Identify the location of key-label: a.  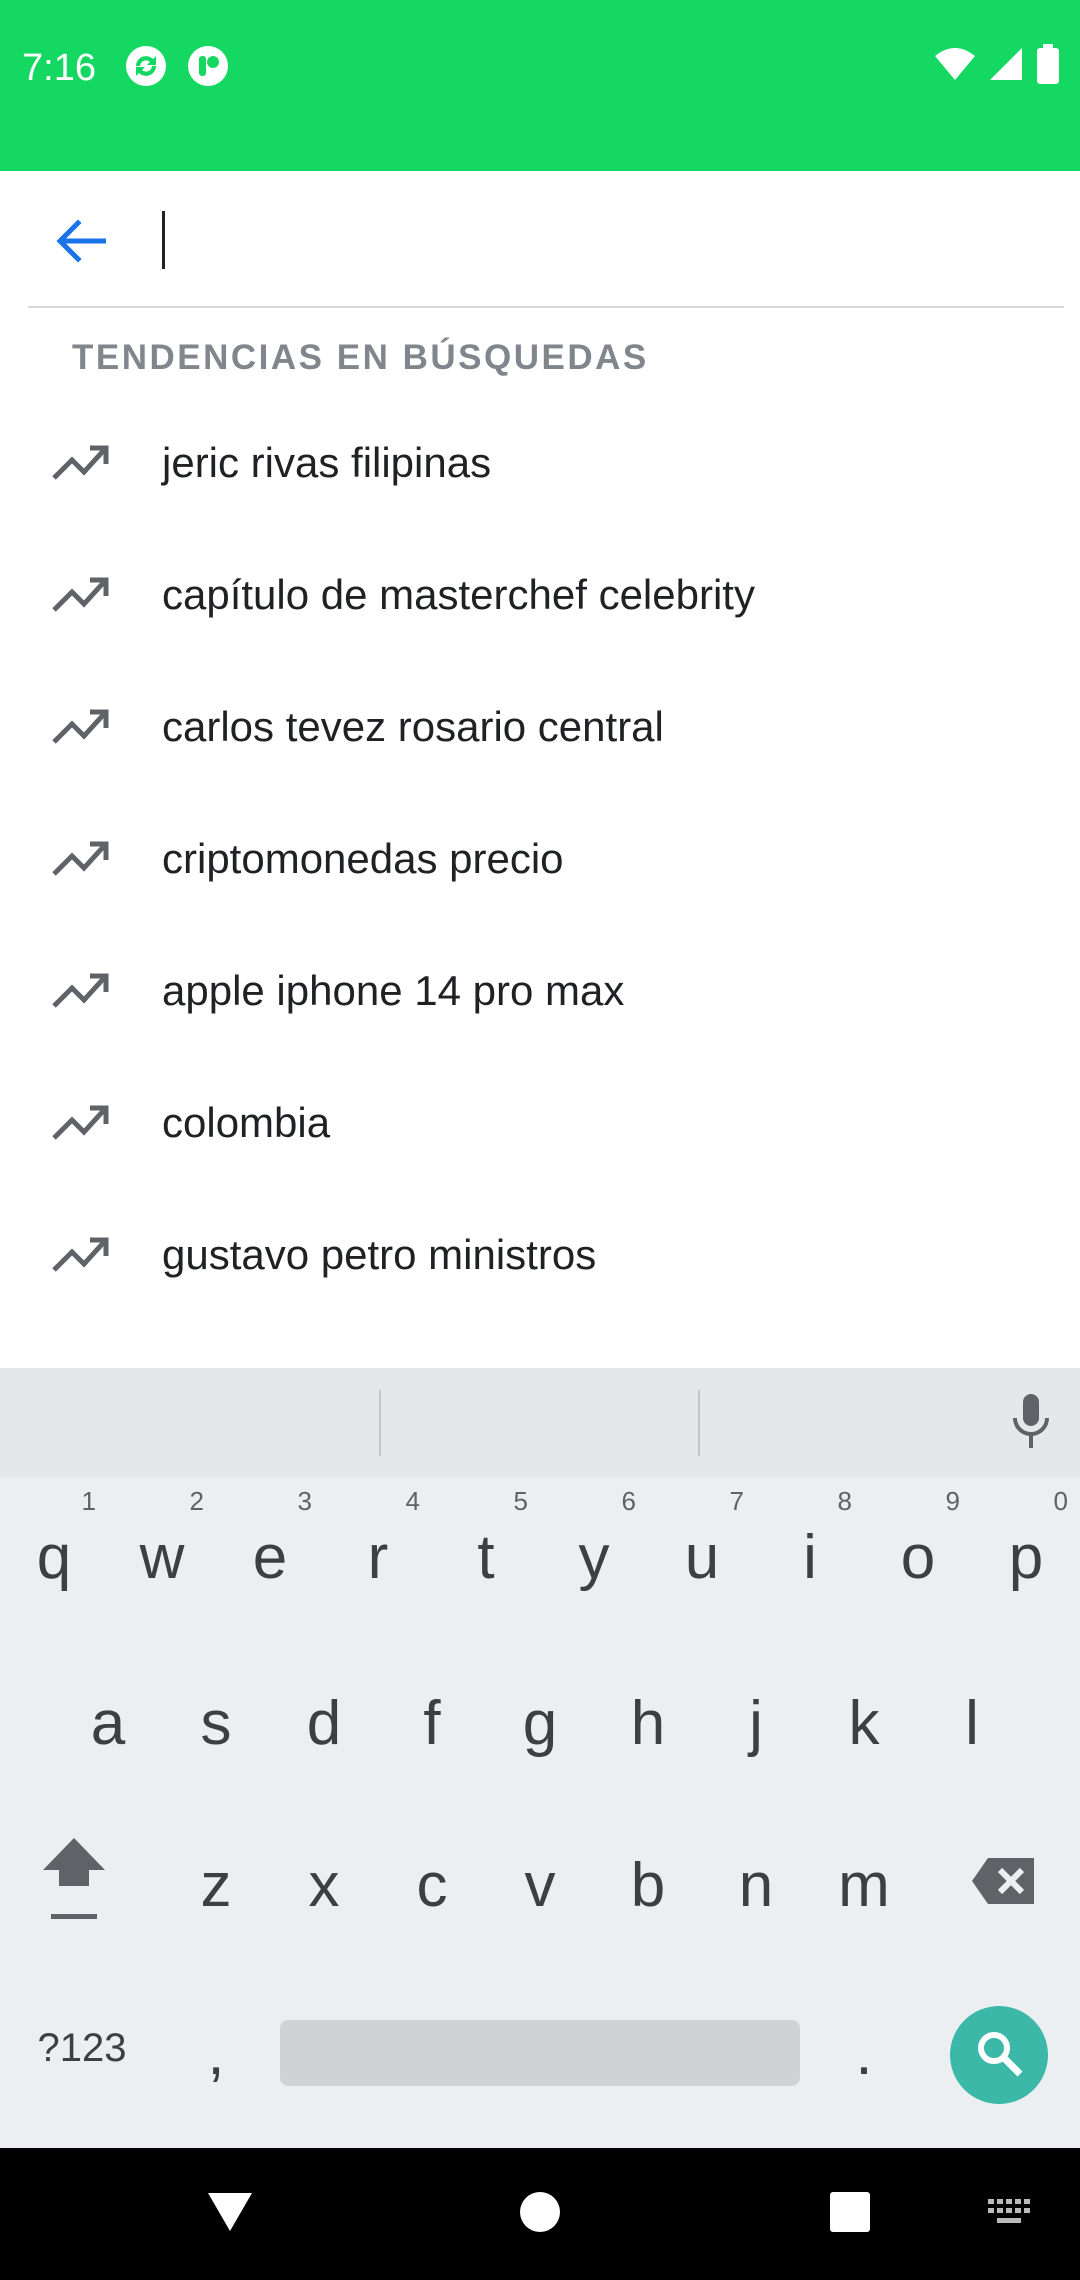
(108, 1723).